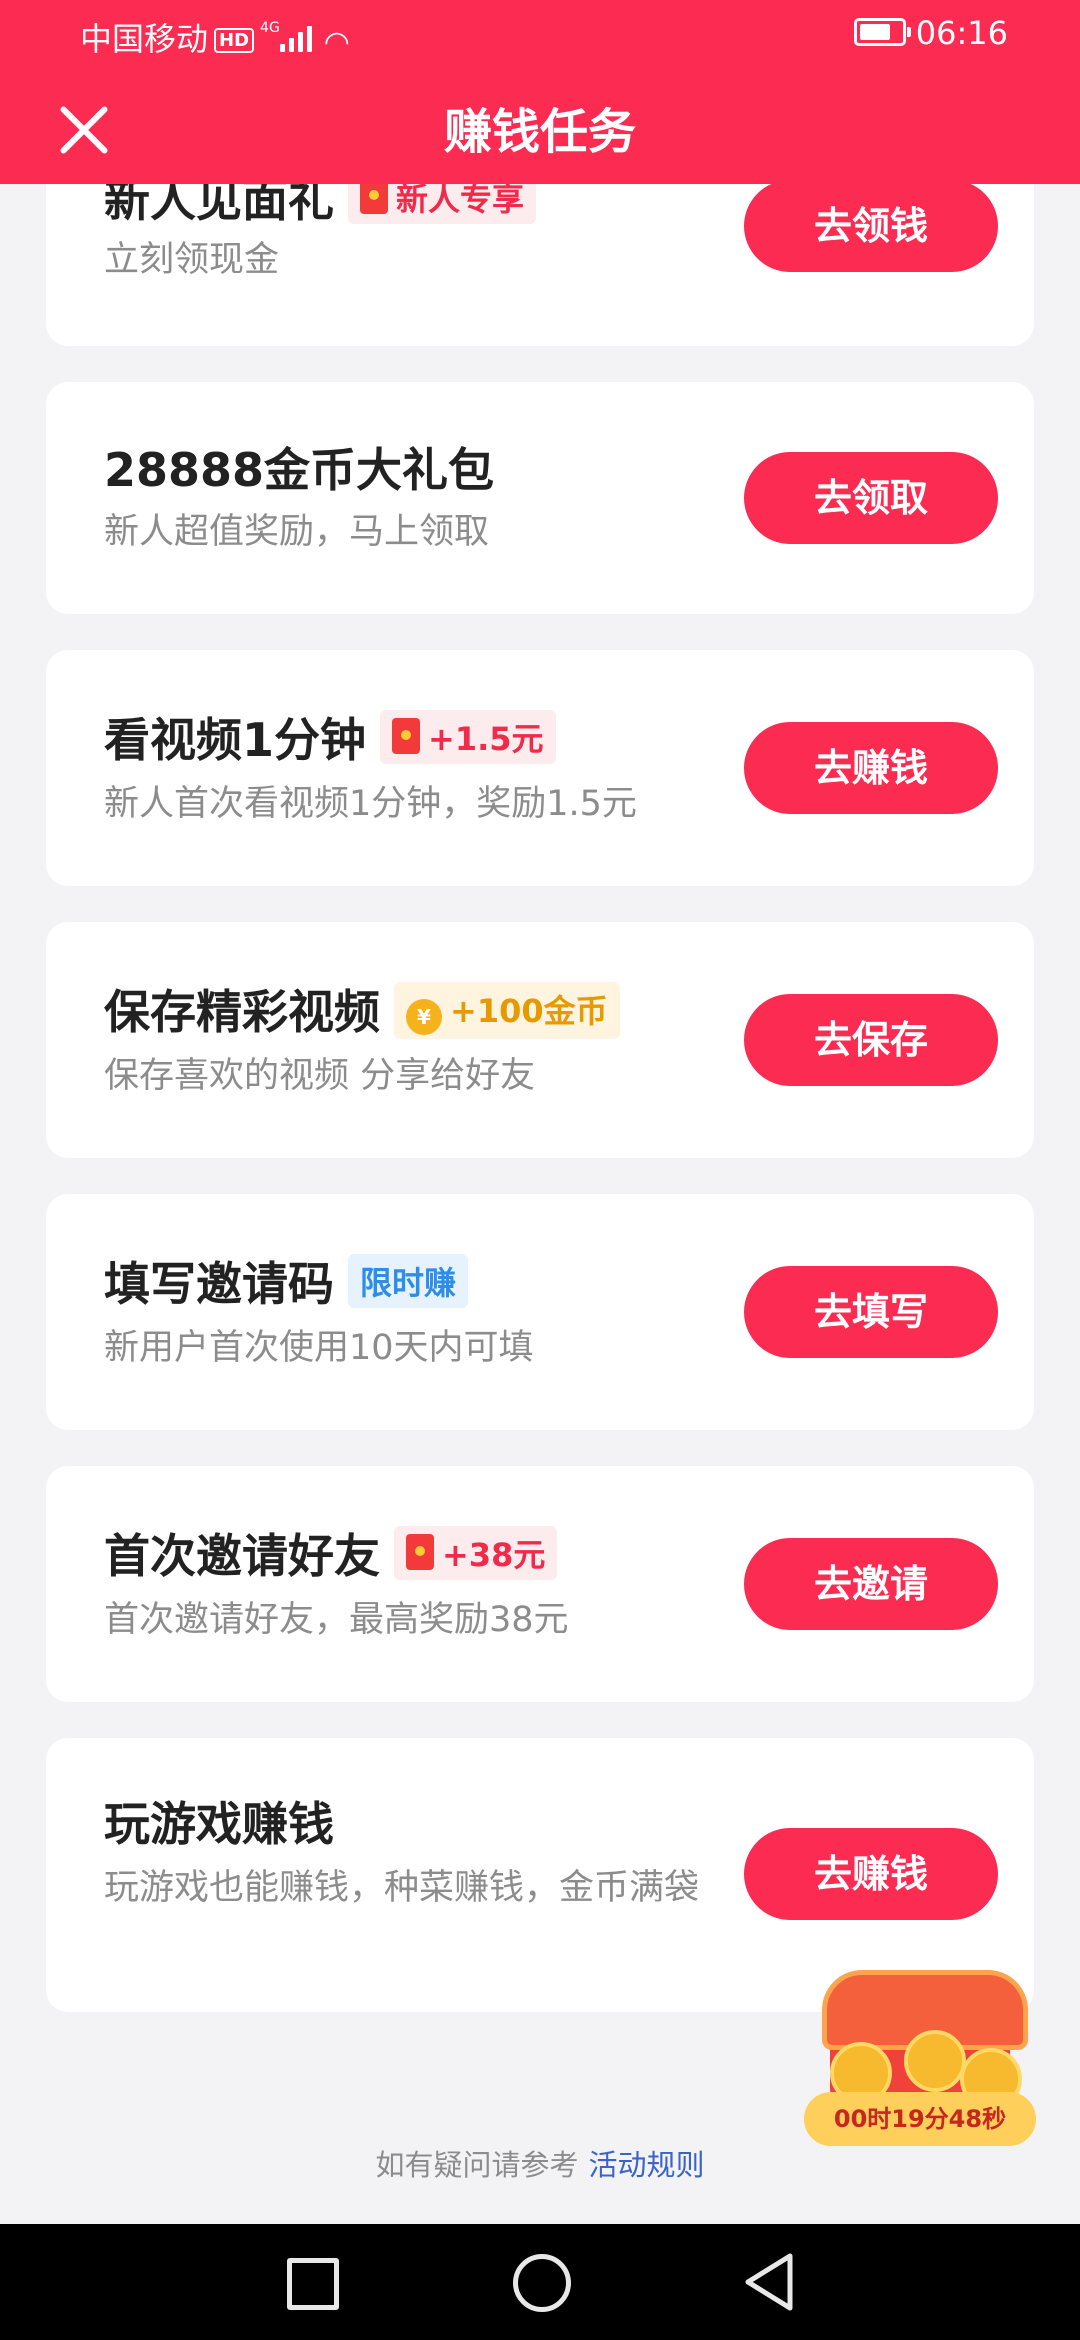  What do you see at coordinates (494, 1555) in the screenshot?
I see `badge-text: +38元` at bounding box center [494, 1555].